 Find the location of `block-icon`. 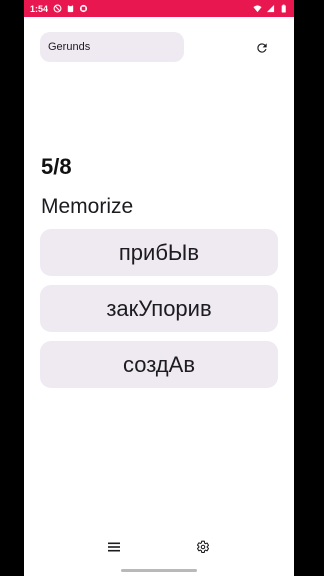

block-icon is located at coordinates (57, 8).